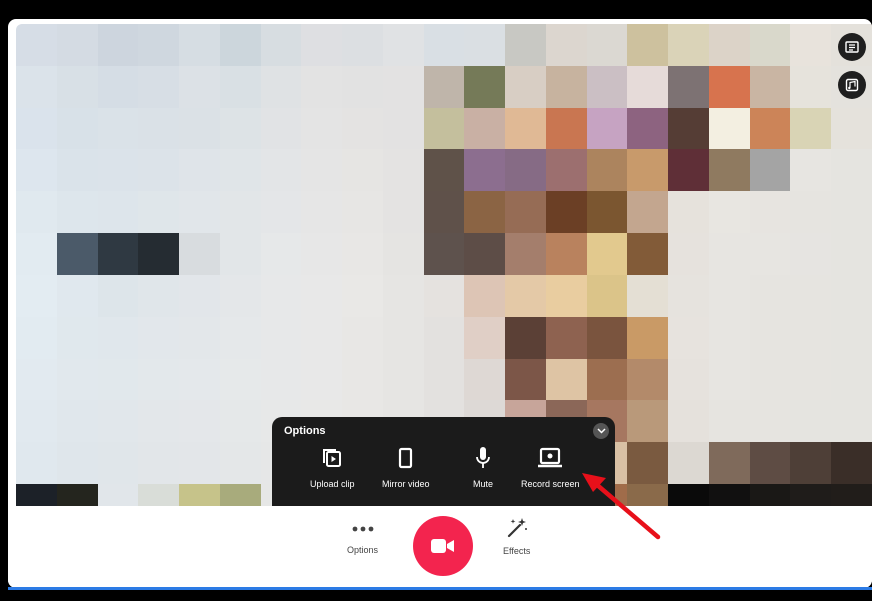 The height and width of the screenshot is (601, 872). Describe the element at coordinates (852, 85) in the screenshot. I see `music-button` at that location.